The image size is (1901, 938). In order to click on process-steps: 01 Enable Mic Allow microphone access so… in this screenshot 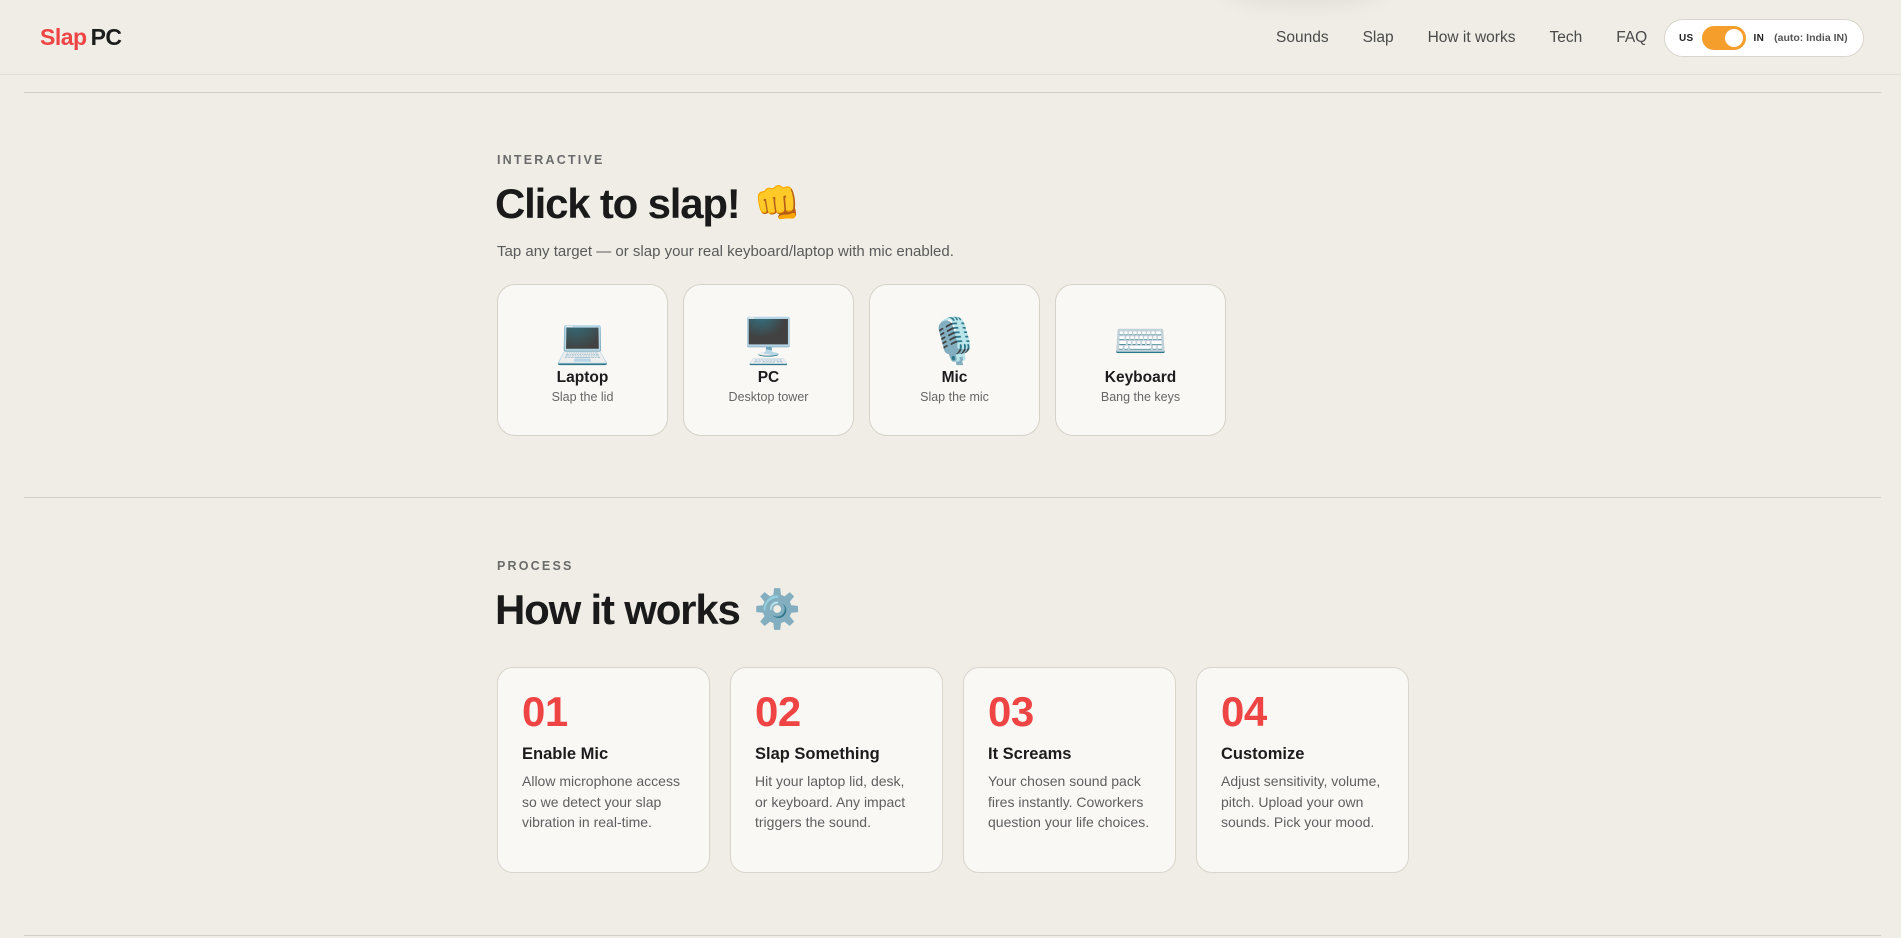, I will do `click(953, 770)`.